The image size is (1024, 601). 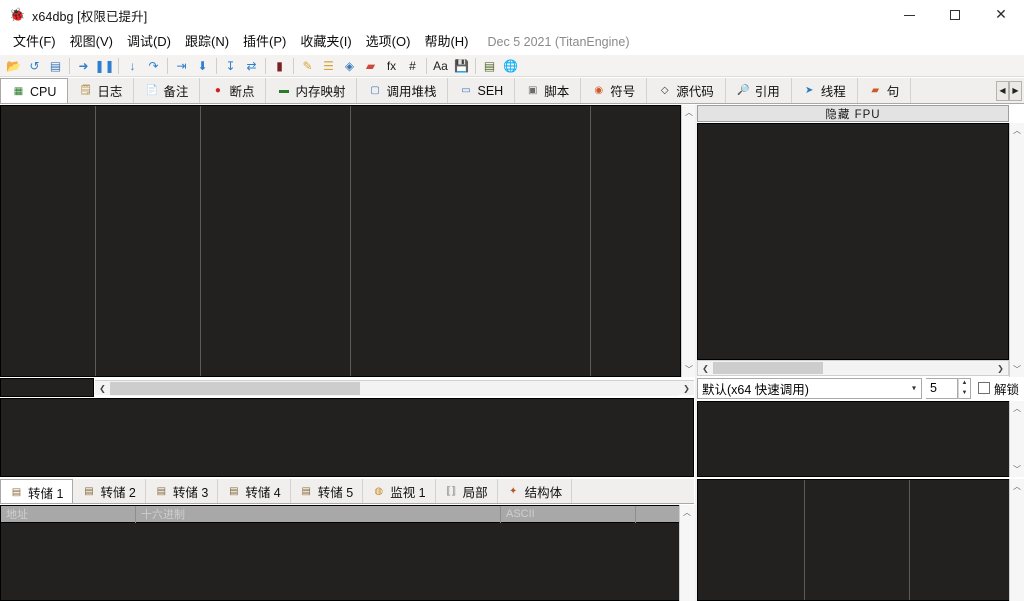 What do you see at coordinates (467, 491) in the screenshot?
I see `tab-locals: ⟦⟧ 局部` at bounding box center [467, 491].